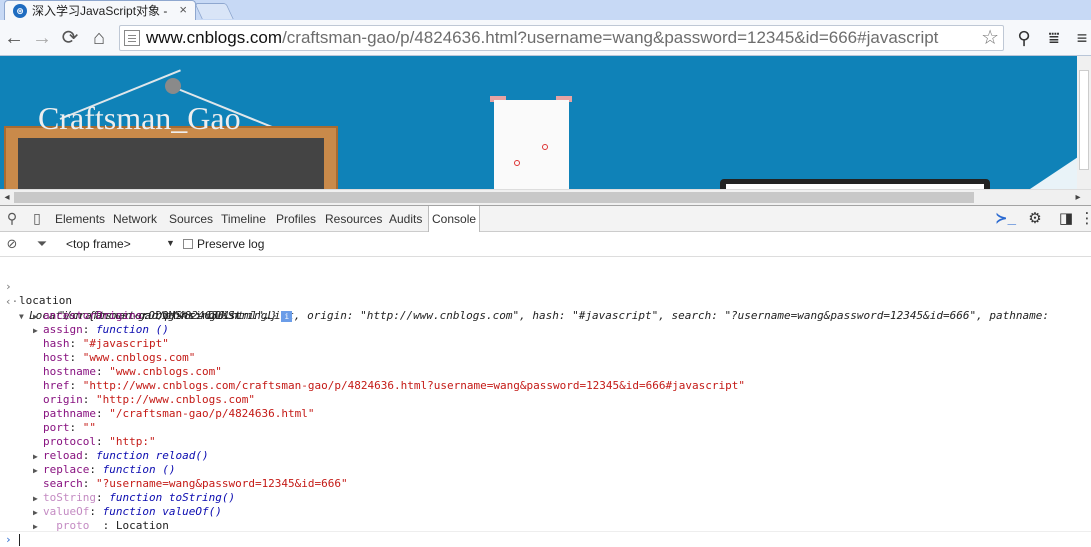  What do you see at coordinates (1005, 219) in the screenshot?
I see `console-drawer-icon: ≻_` at bounding box center [1005, 219].